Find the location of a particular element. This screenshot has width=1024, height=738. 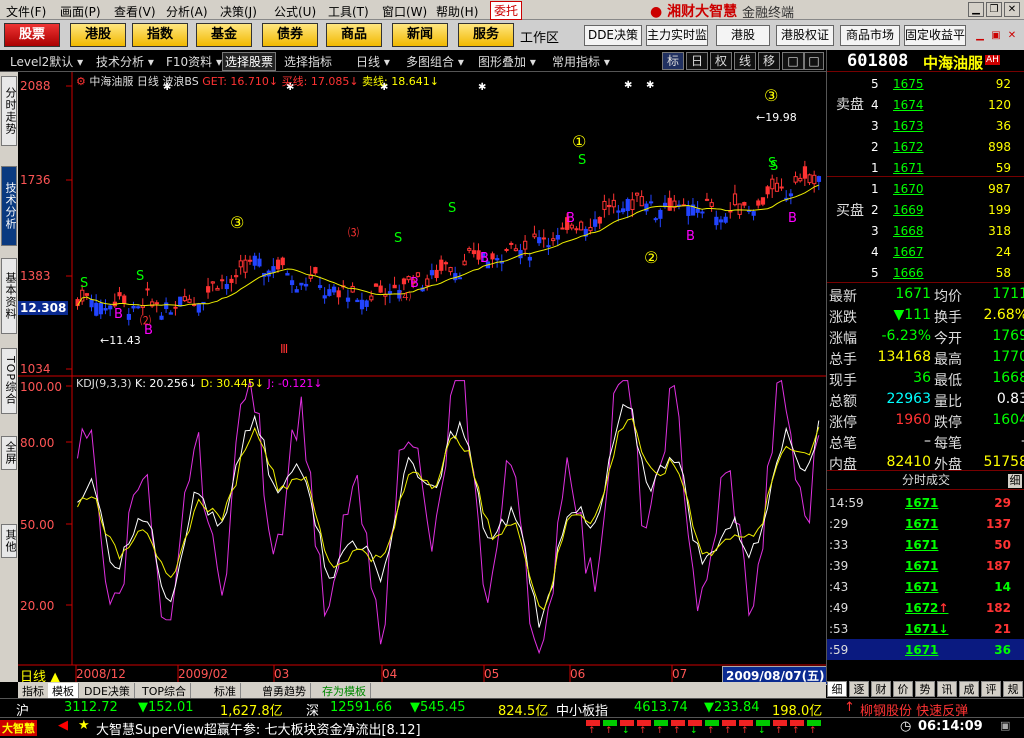

menu-tools: 工具(T) is located at coordinates (348, 11).